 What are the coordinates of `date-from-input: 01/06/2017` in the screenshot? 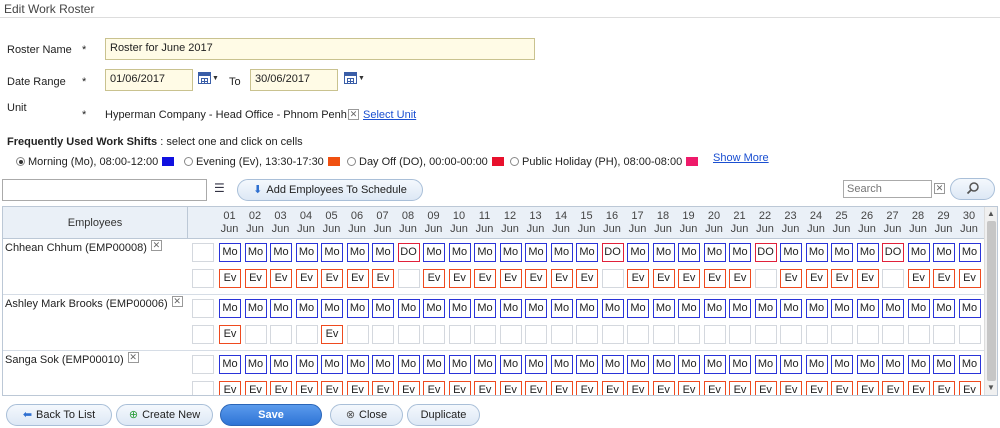 It's located at (149, 80).